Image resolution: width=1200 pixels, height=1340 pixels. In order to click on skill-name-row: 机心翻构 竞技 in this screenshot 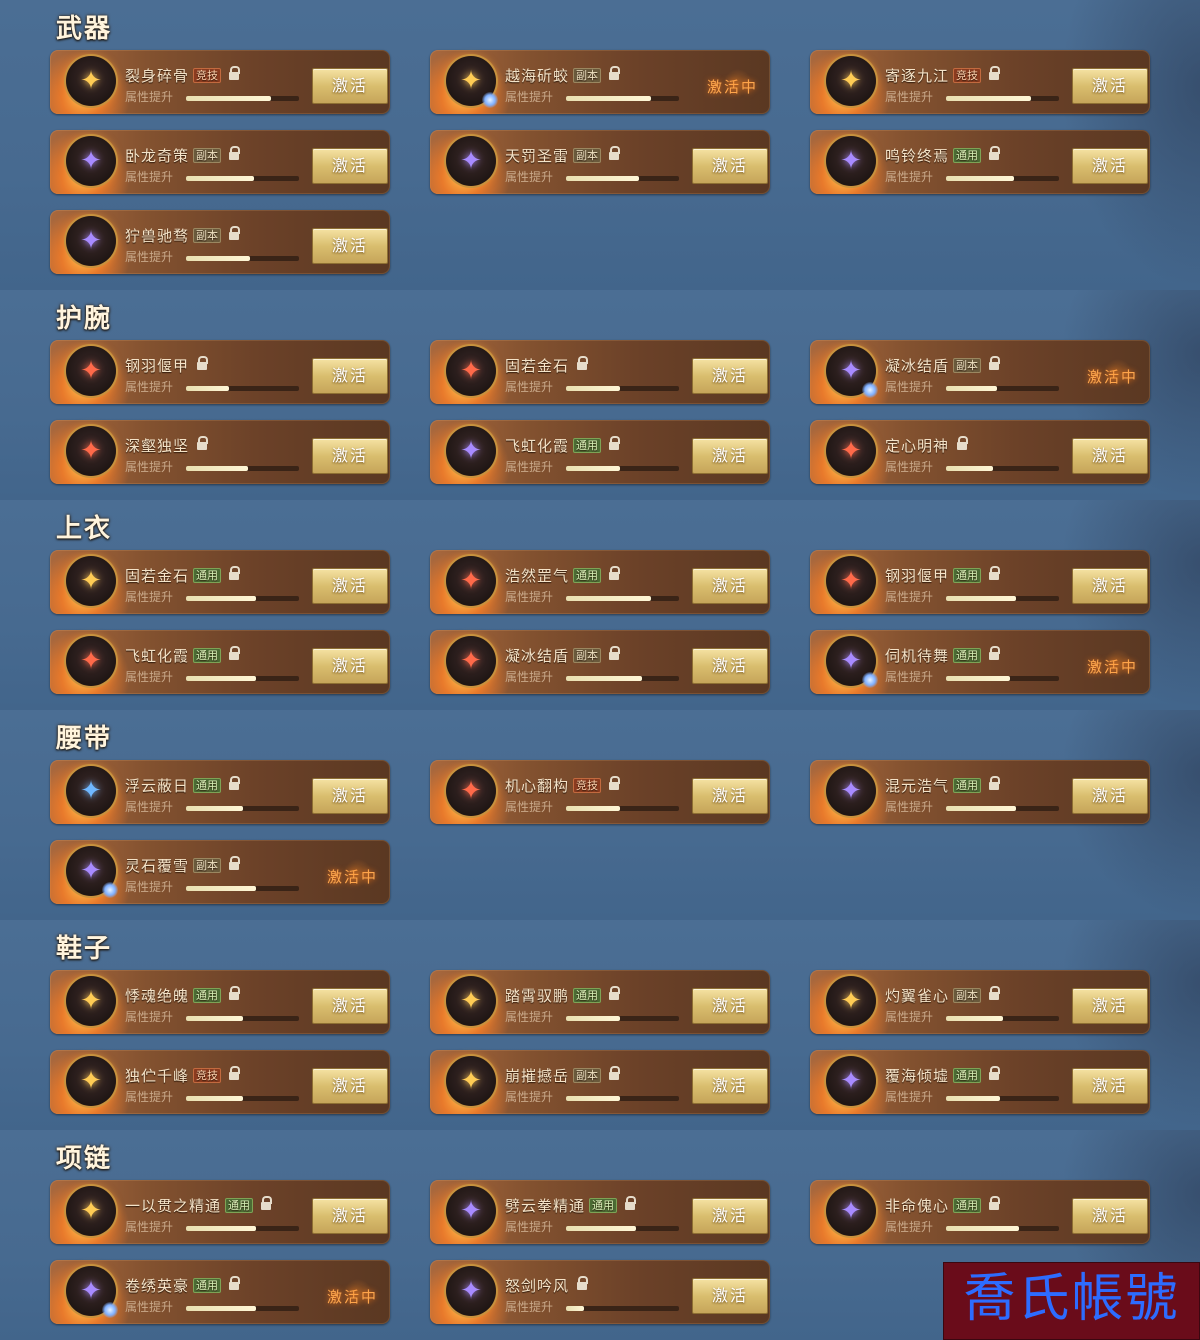, I will do `click(563, 785)`.